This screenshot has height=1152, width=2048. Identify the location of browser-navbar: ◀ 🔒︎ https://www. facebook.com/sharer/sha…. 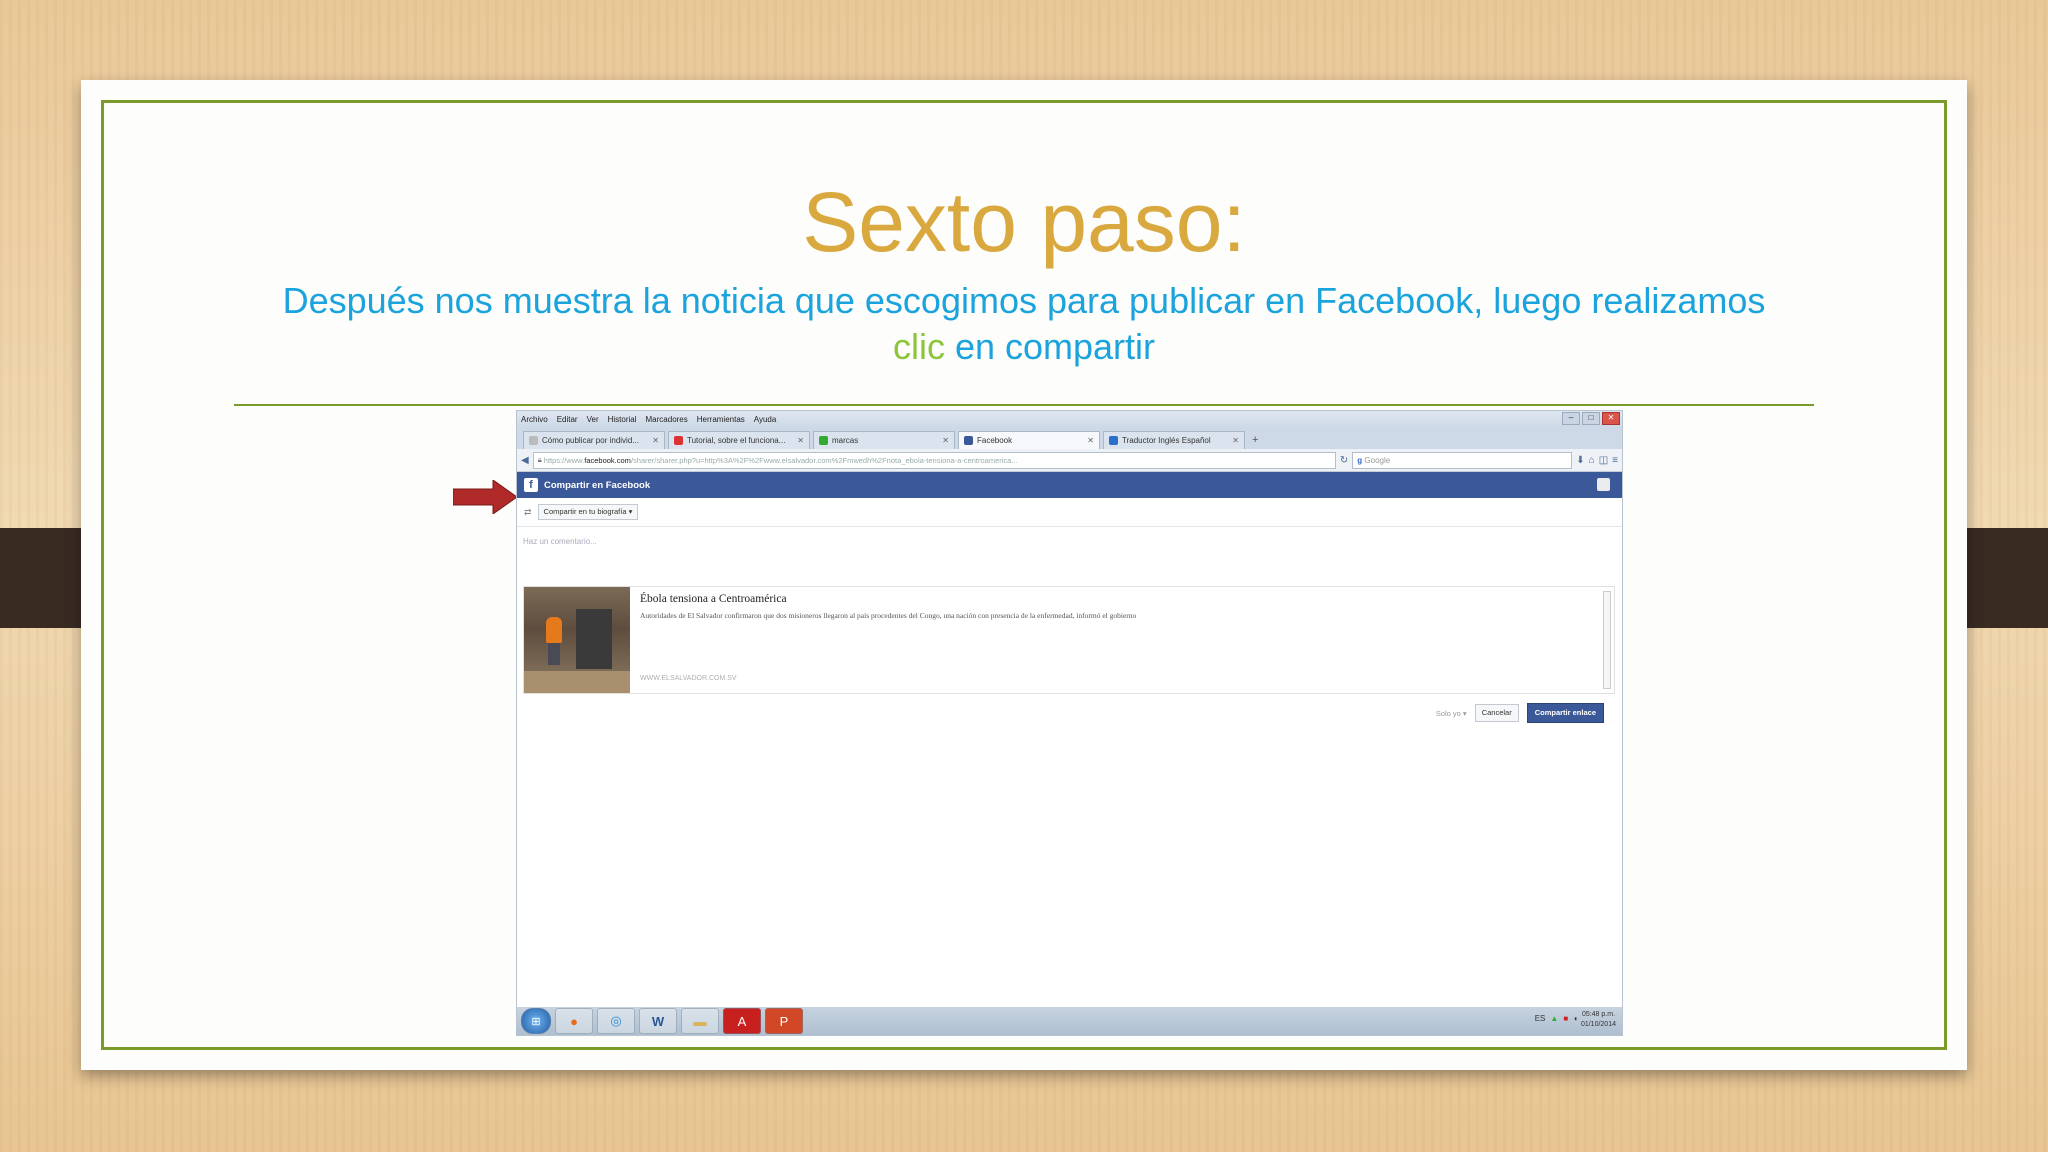
(1069, 460).